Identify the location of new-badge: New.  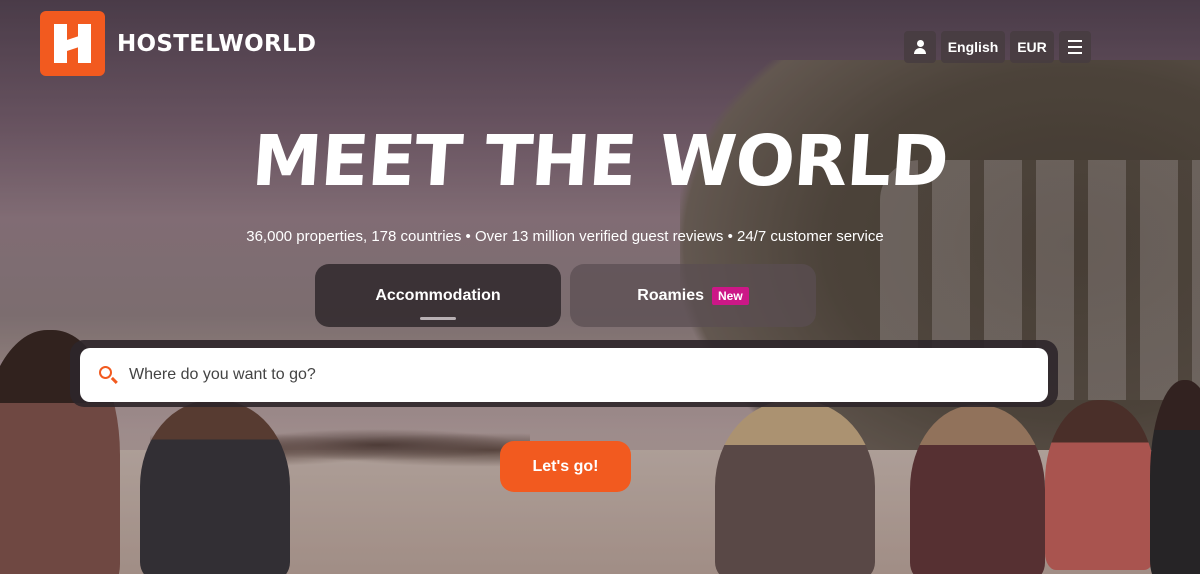
(730, 295).